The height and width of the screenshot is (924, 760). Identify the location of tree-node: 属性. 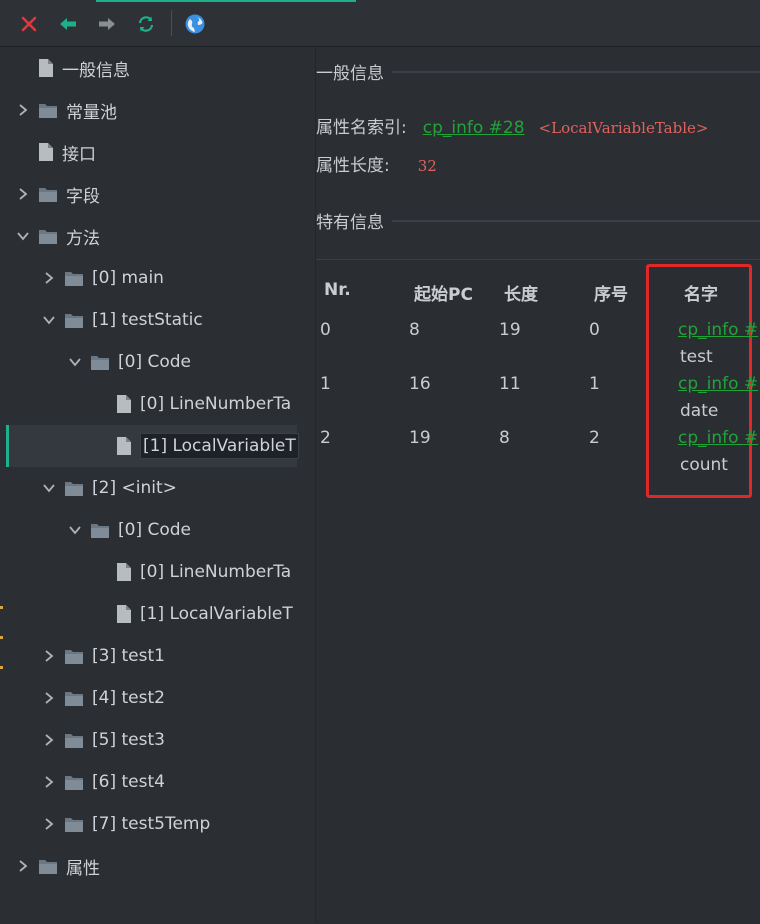
(58, 866).